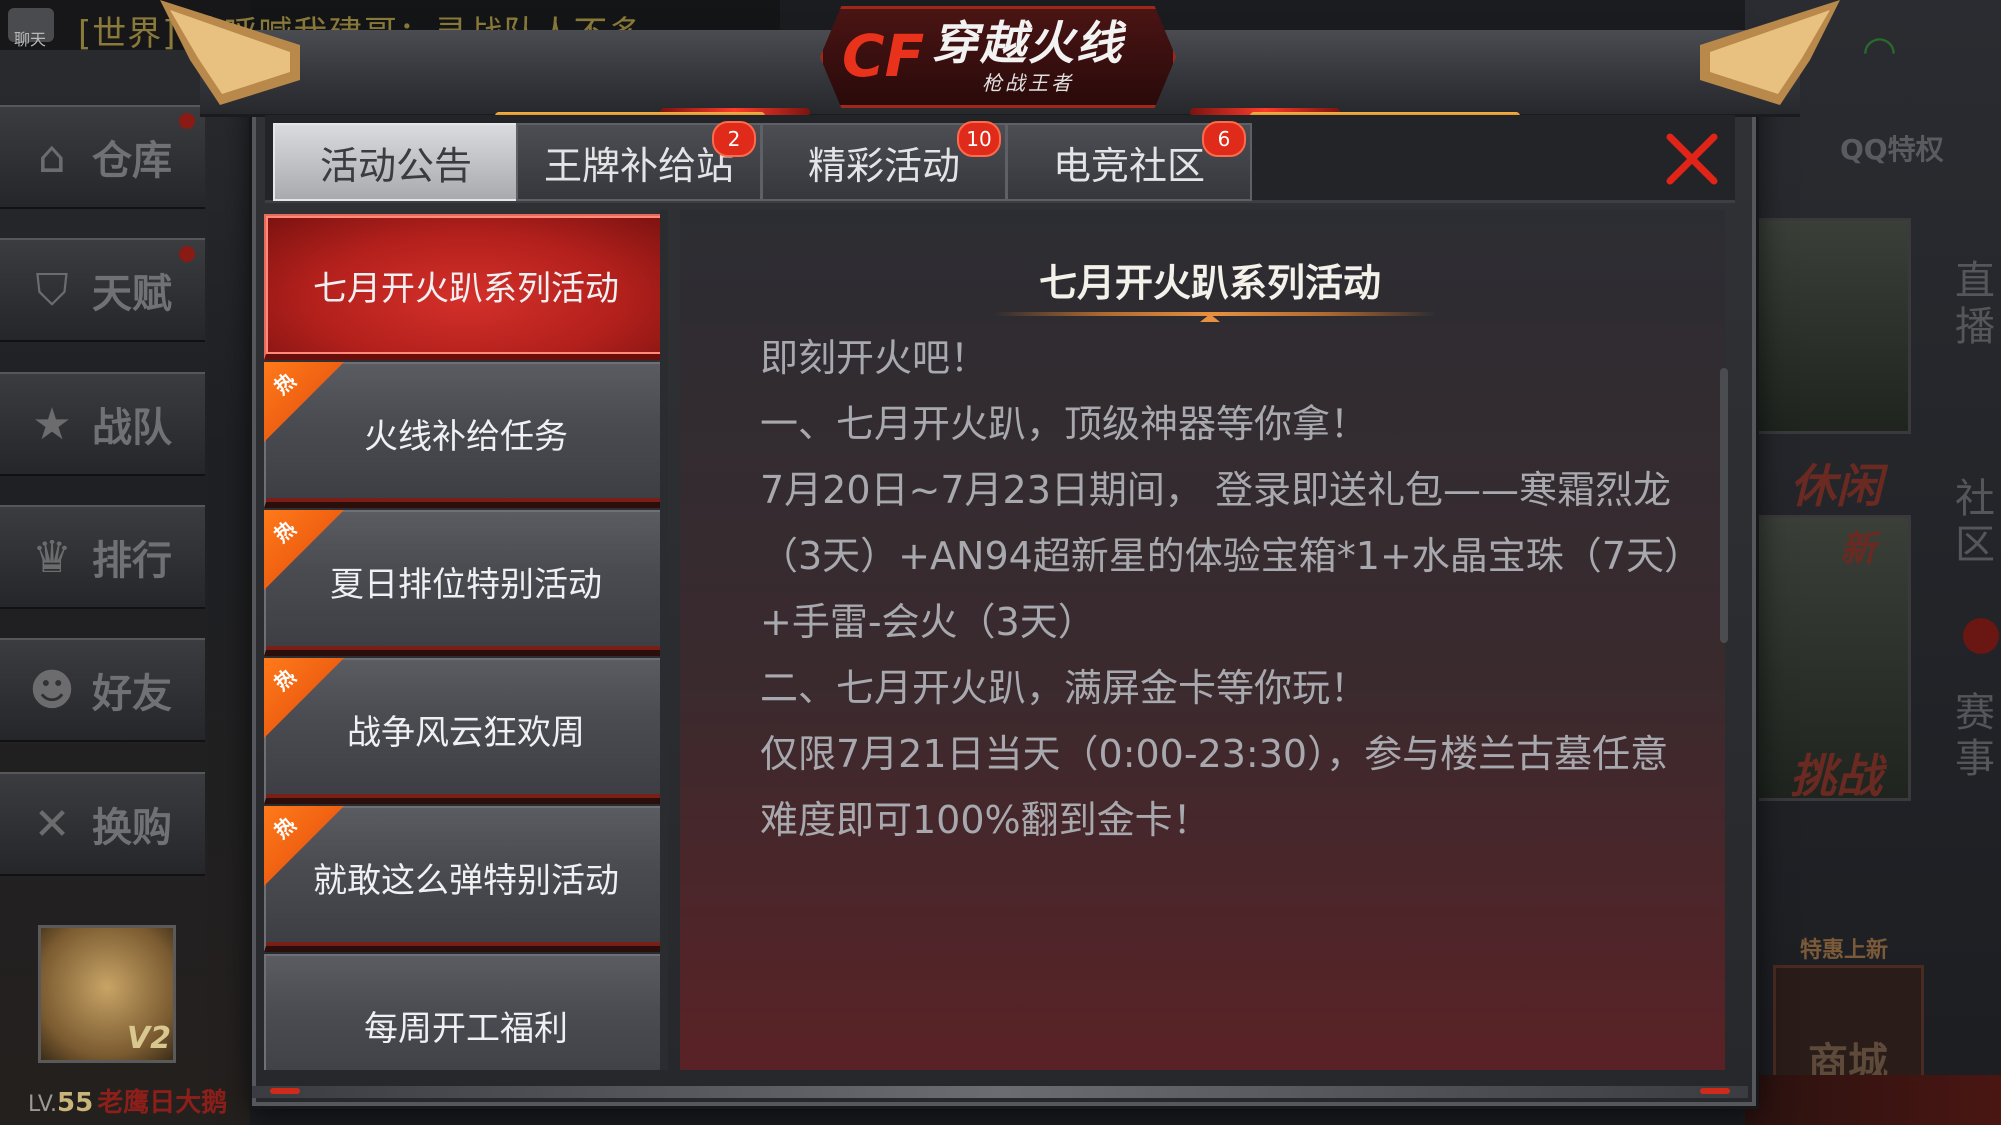 The image size is (2001, 1125). Describe the element at coordinates (1128, 165) in the screenshot. I see `tab-label: 电竞社区` at that location.